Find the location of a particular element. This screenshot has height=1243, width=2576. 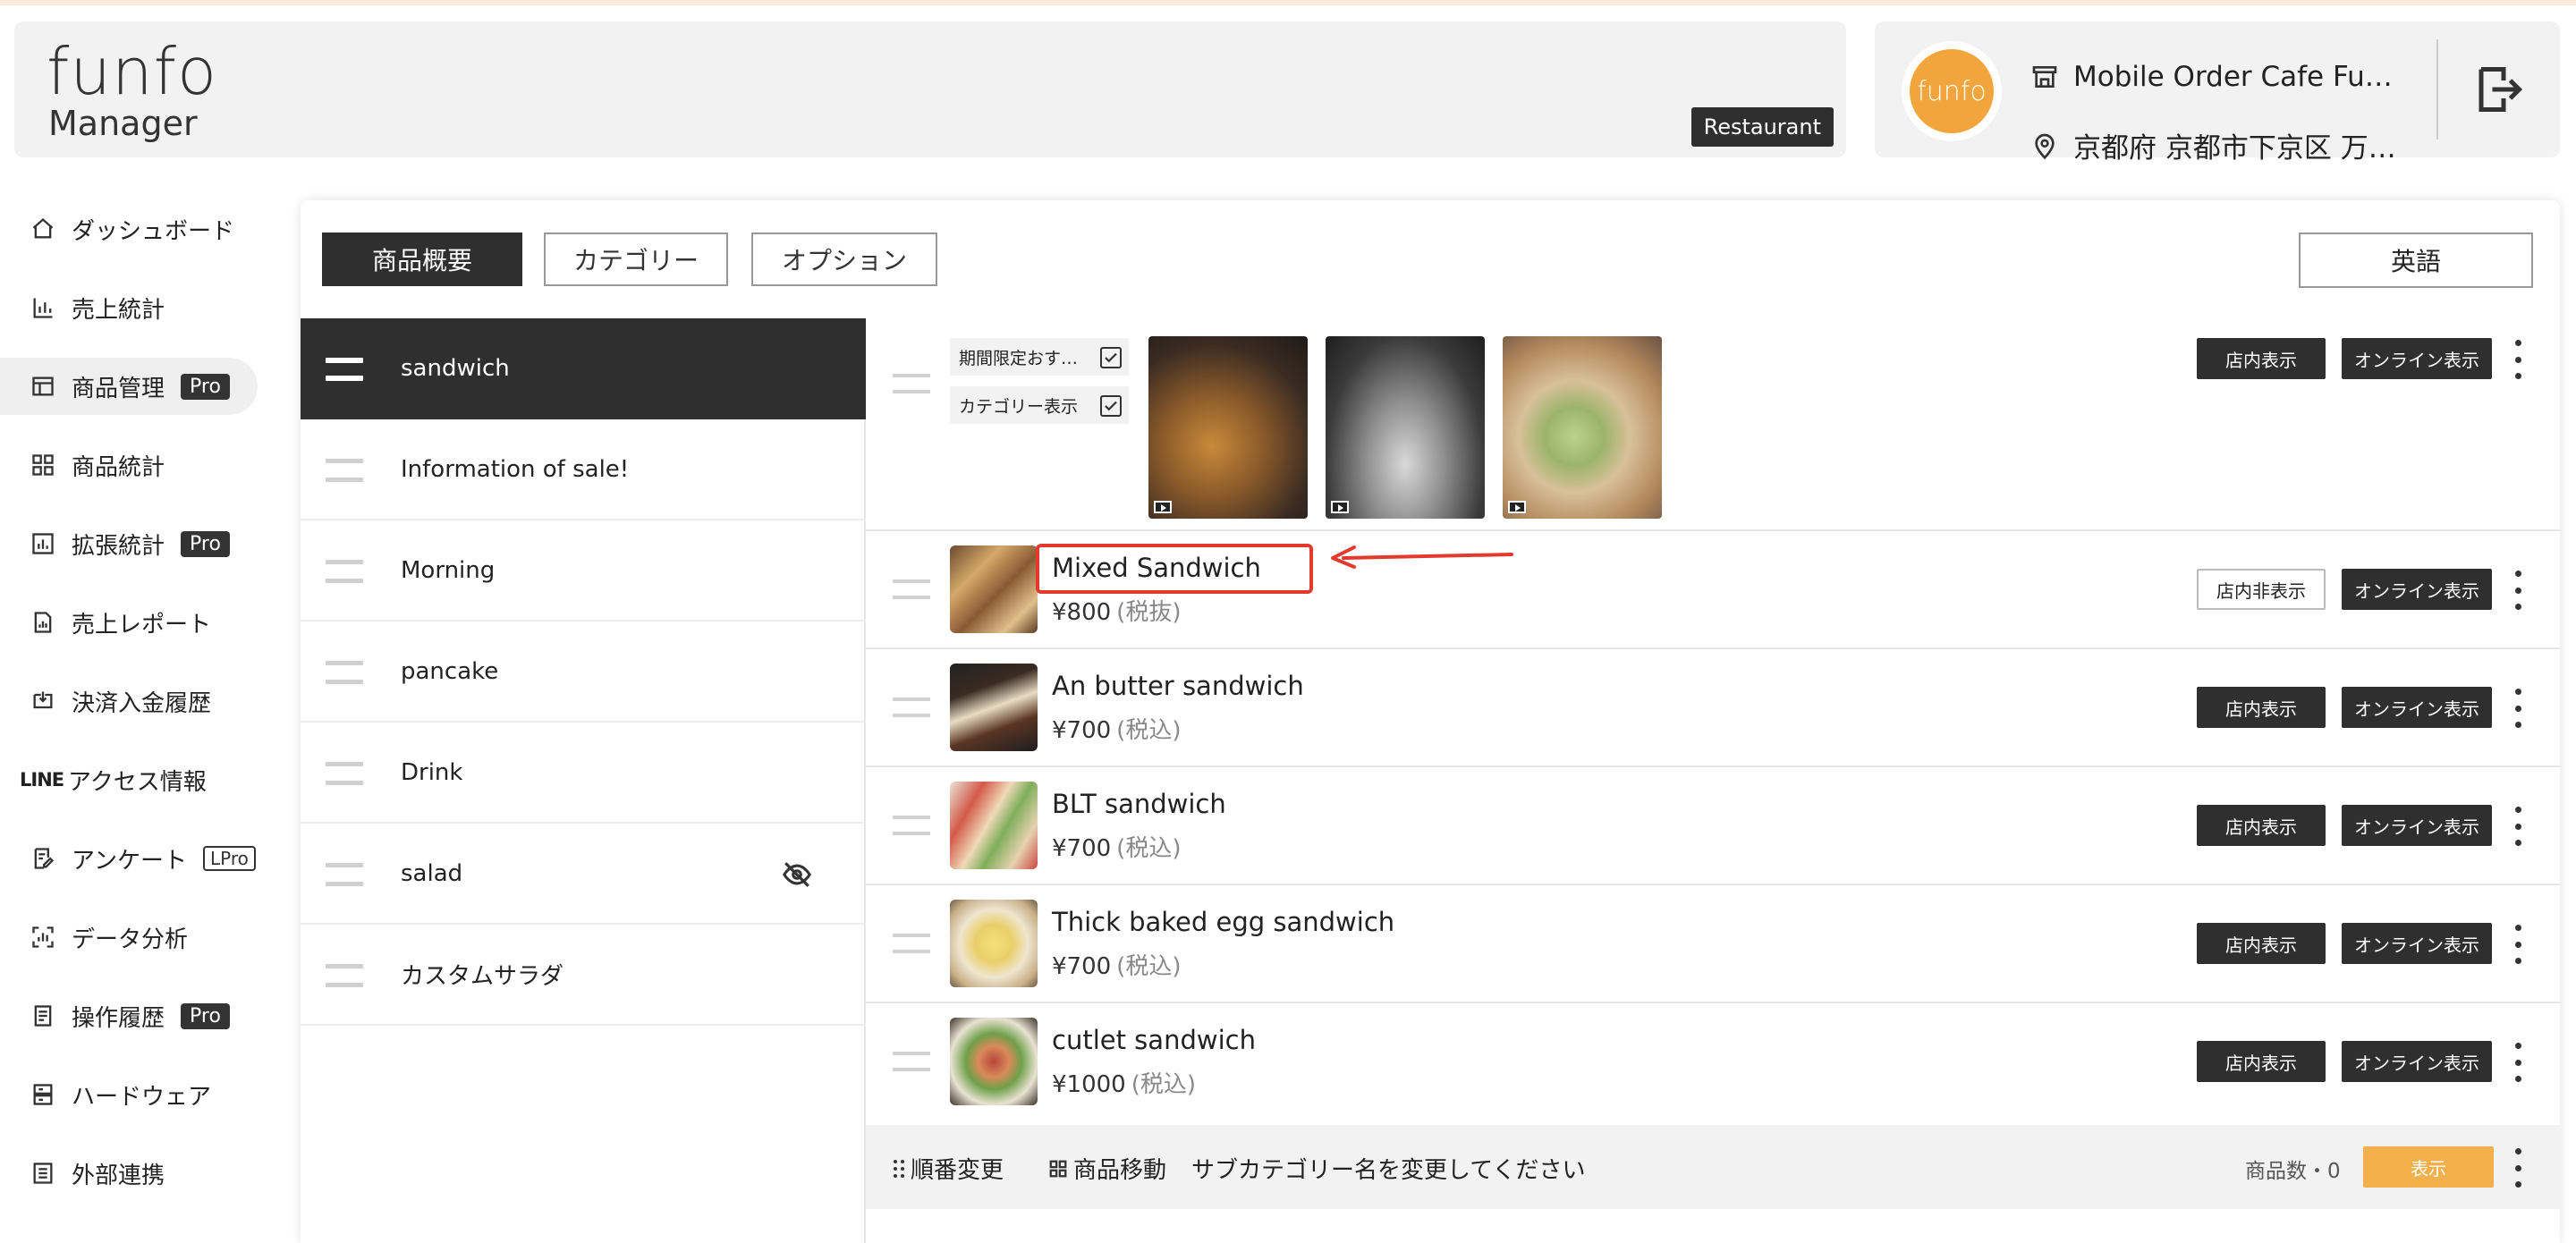

category-item: Morning is located at coordinates (583, 571).